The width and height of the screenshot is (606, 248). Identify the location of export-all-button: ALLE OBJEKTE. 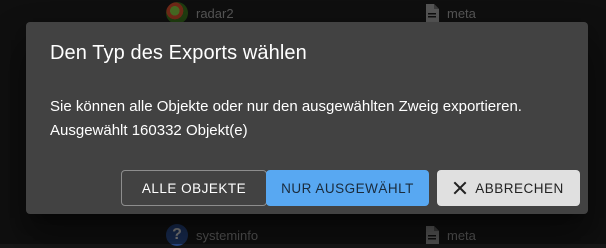
(194, 188).